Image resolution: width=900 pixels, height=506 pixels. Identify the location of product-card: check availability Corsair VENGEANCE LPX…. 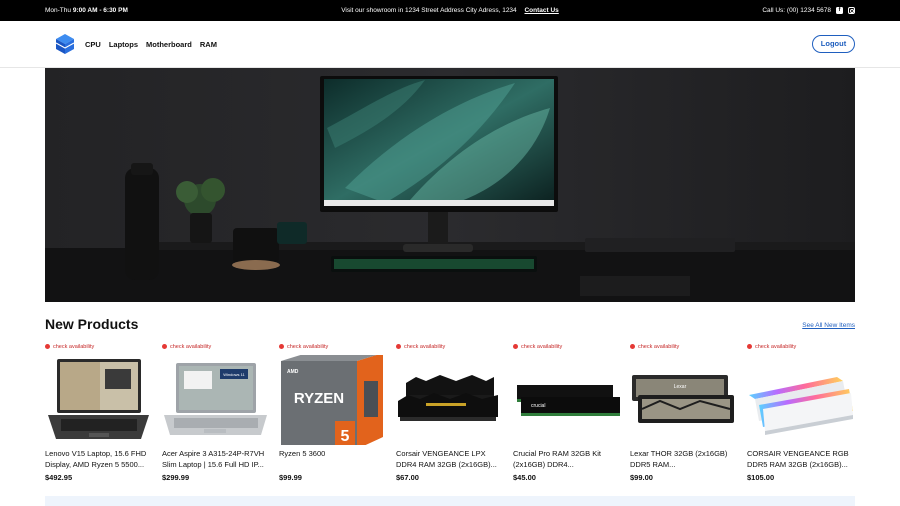
(449, 414).